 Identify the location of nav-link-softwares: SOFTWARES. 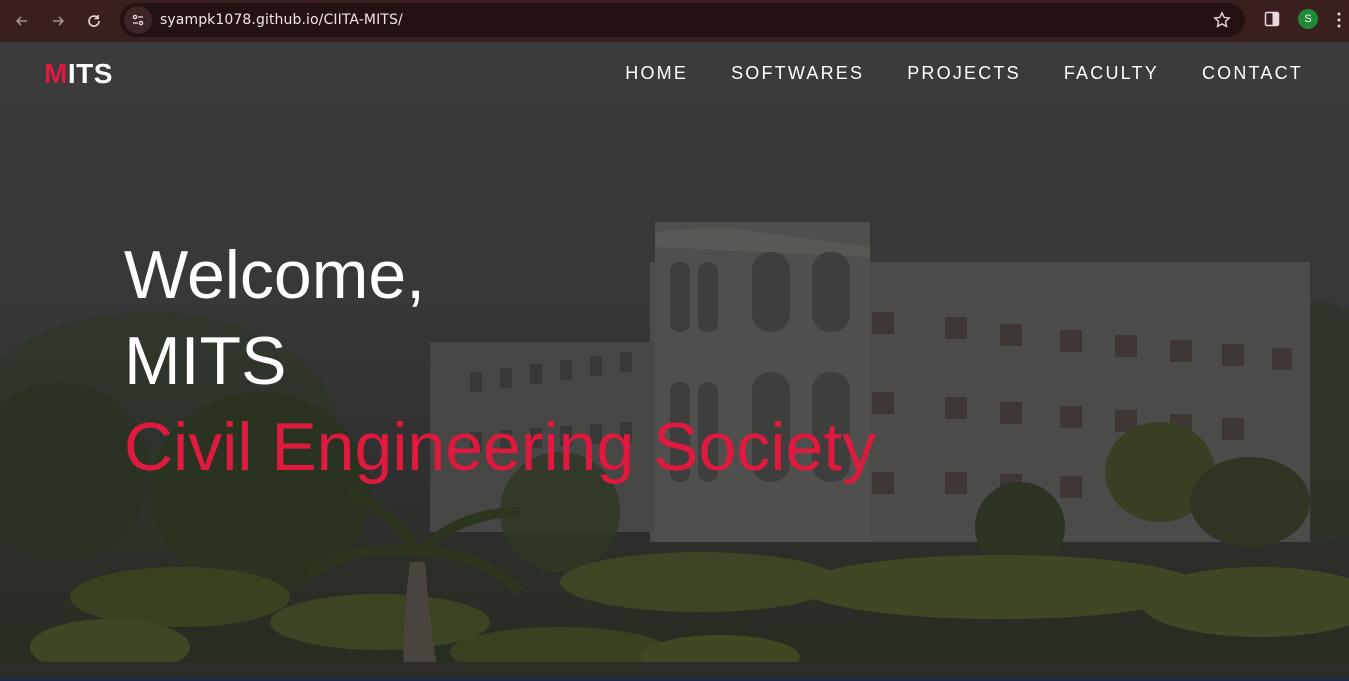
(797, 73).